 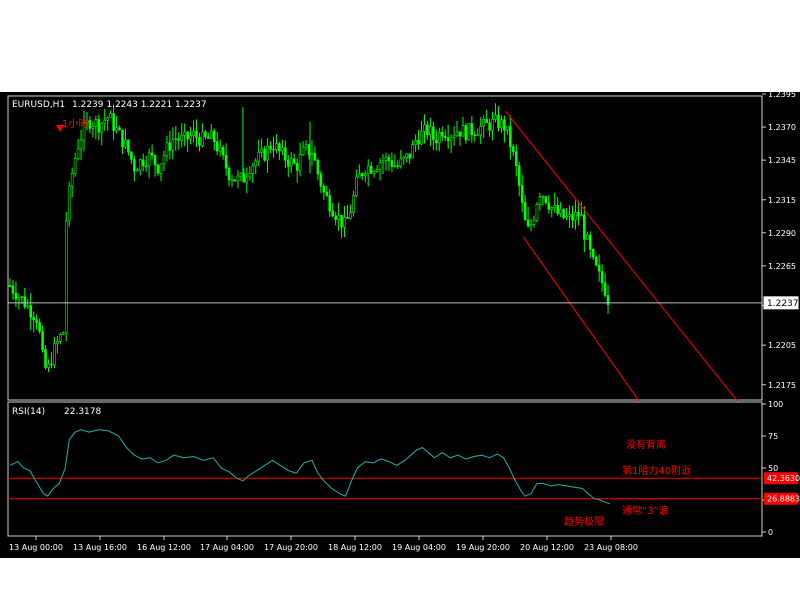 What do you see at coordinates (38, 105) in the screenshot?
I see `symbol-label: EURUSD,H1` at bounding box center [38, 105].